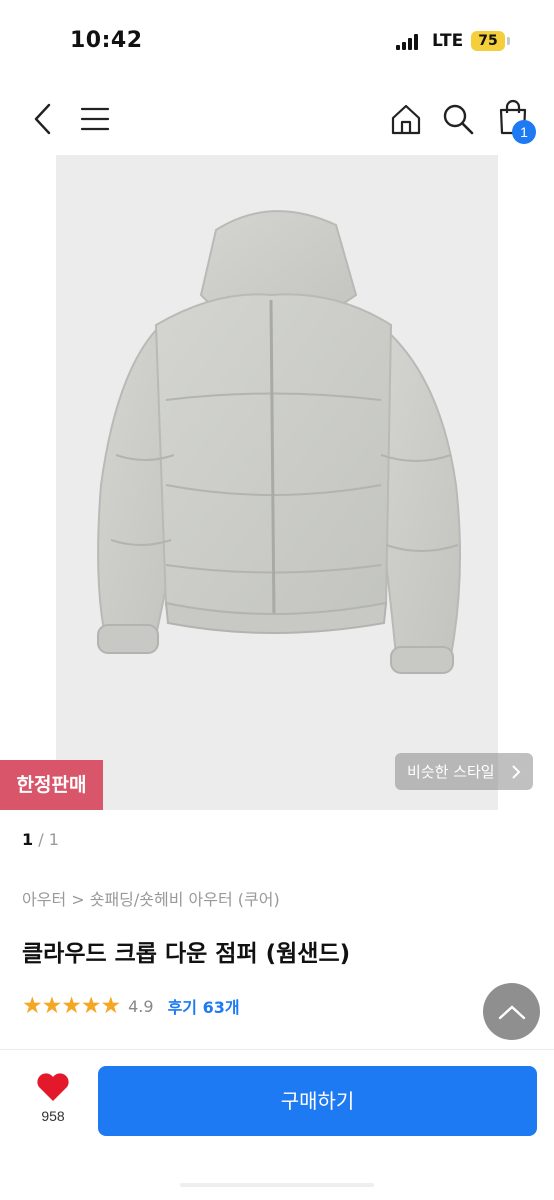 The width and height of the screenshot is (554, 1200). I want to click on cart-count-badge: 1, so click(524, 132).